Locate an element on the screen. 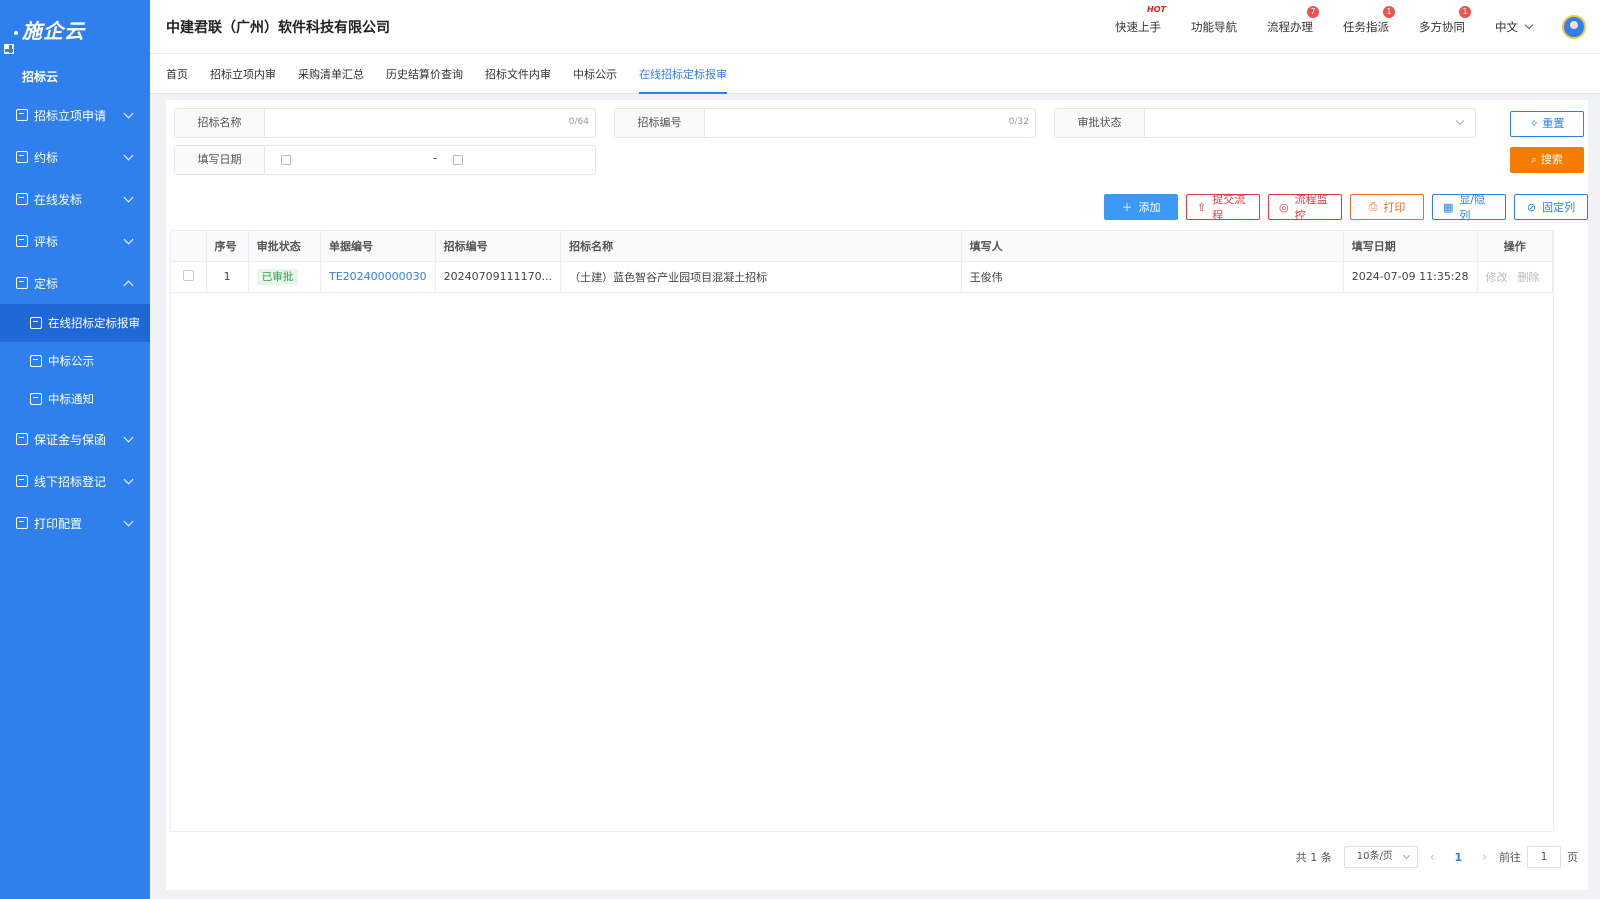  page-size-label: 10条/页 is located at coordinates (1374, 856).